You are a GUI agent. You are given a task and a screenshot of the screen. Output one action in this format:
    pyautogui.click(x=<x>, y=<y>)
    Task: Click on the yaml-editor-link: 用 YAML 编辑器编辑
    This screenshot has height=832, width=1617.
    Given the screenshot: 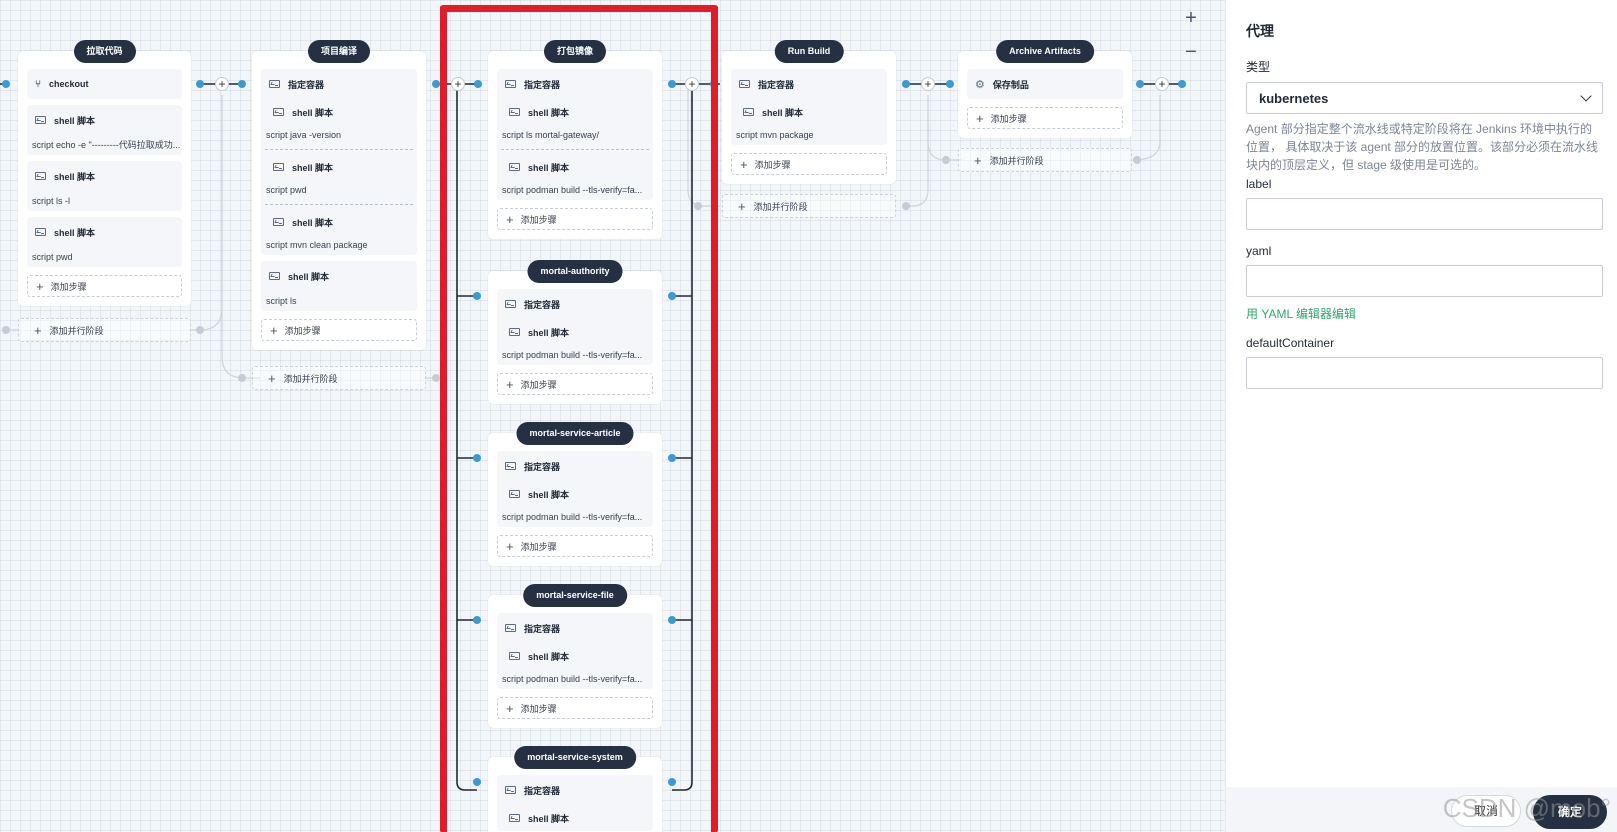 What is the action you would take?
    pyautogui.click(x=1424, y=313)
    